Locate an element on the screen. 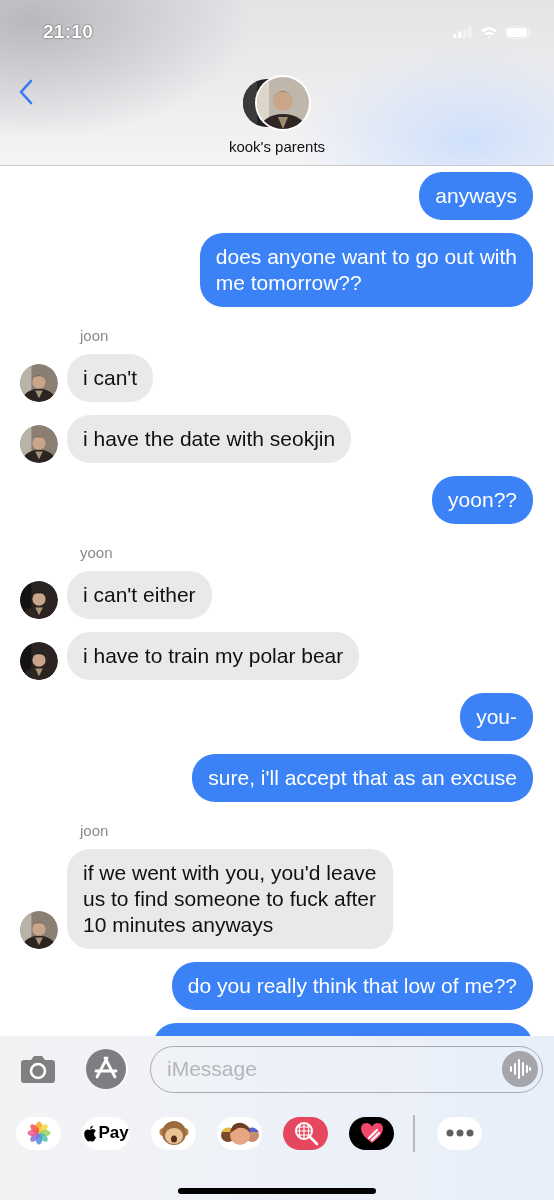  sent-message: you- is located at coordinates (496, 717).